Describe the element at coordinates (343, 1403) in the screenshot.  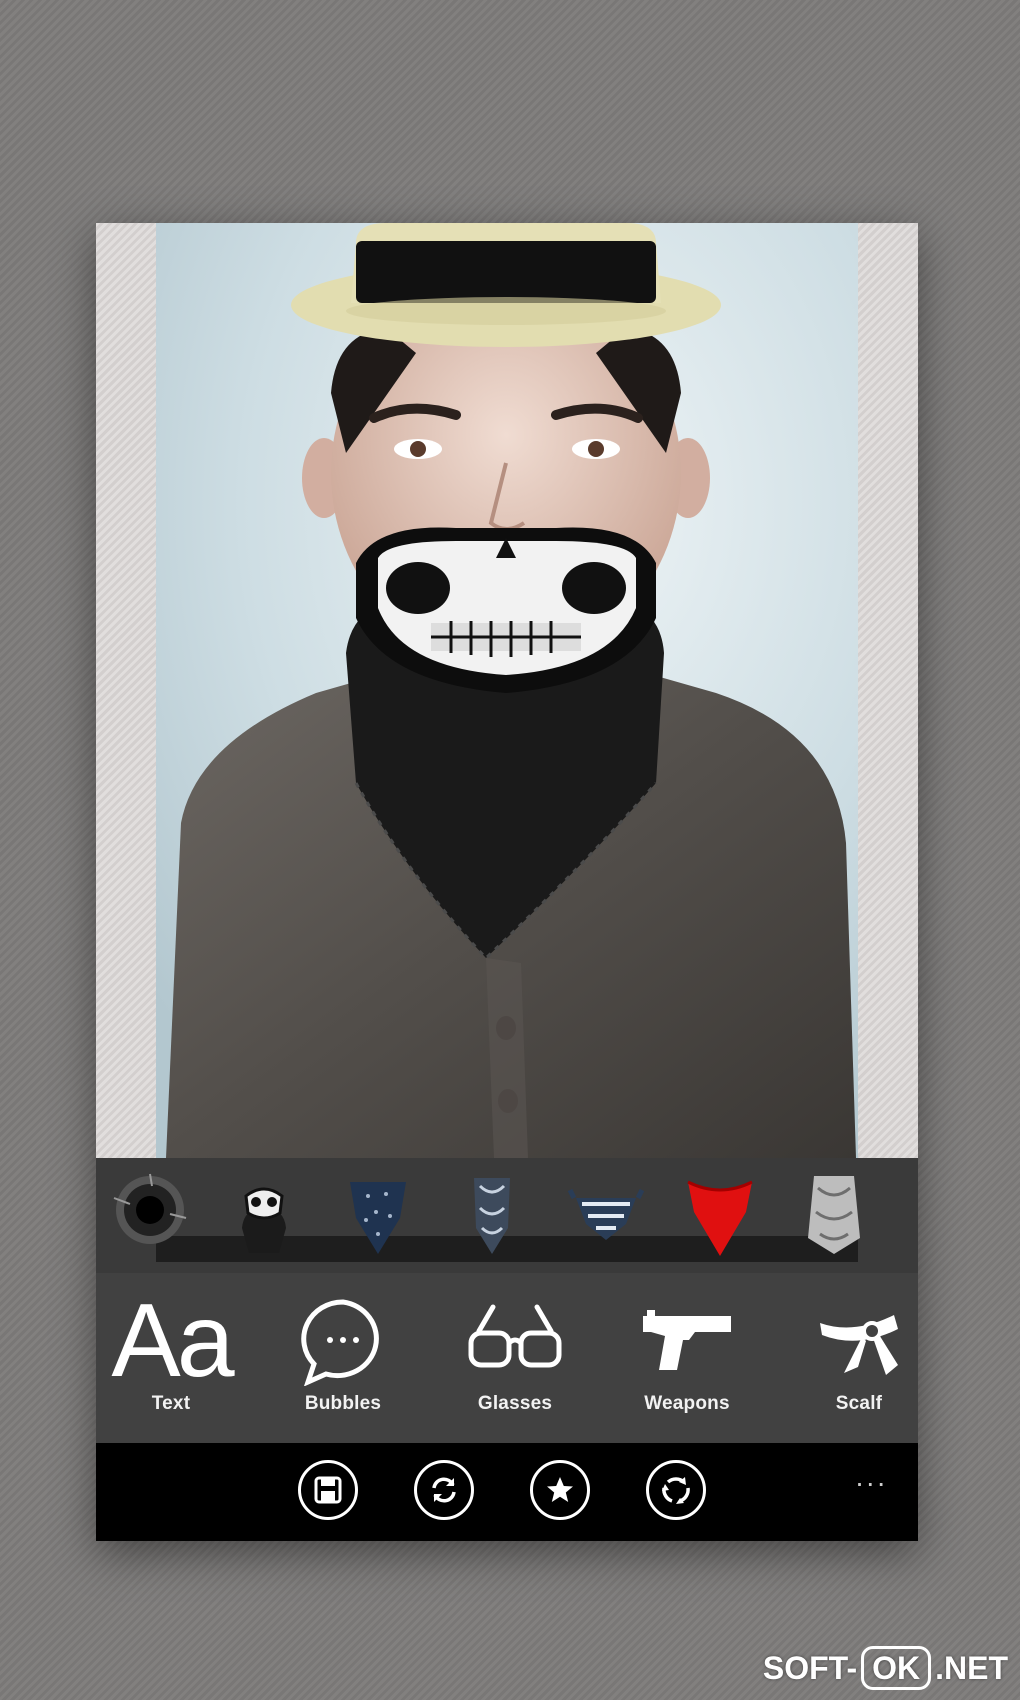
I see `category-label: Bubbles` at that location.